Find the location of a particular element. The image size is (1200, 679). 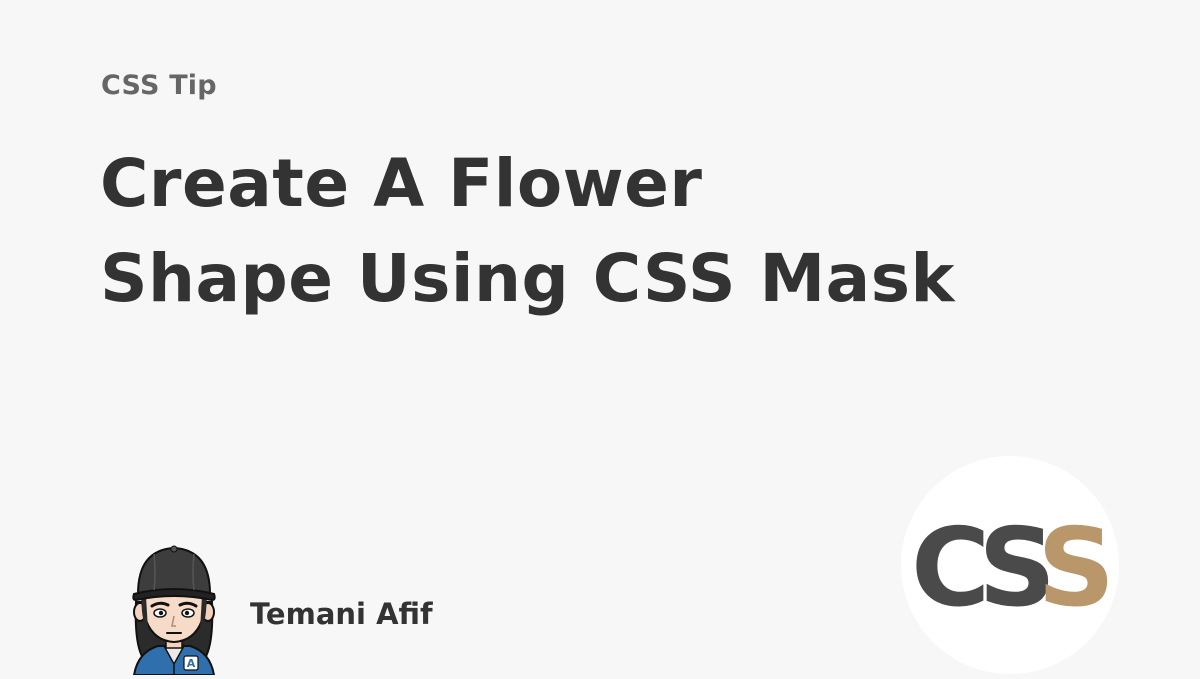

page-title-line-1: Create A Flower is located at coordinates (401, 183).